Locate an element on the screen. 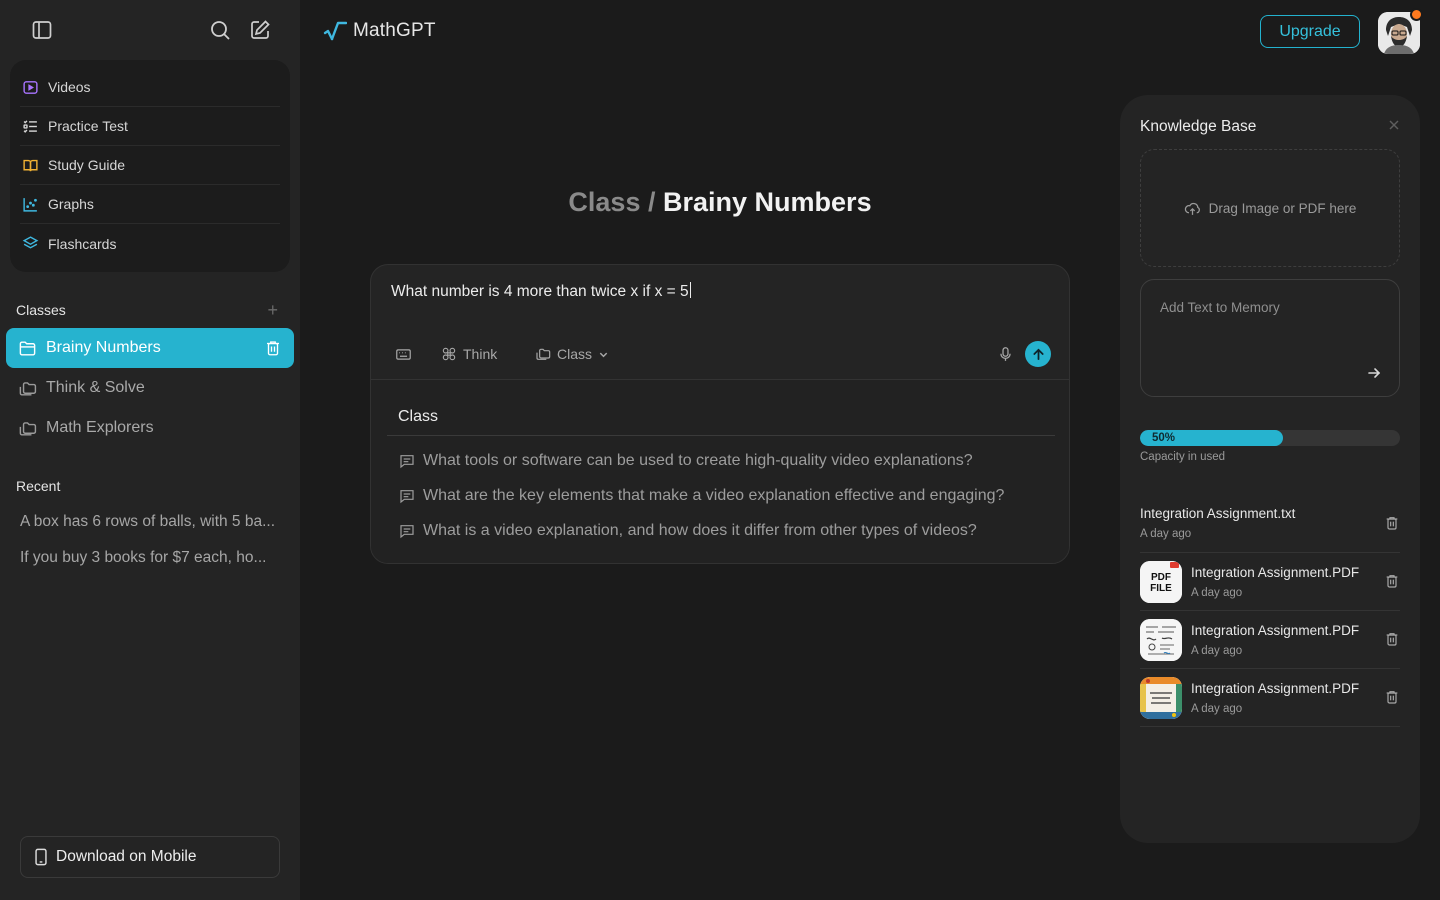 Image resolution: width=1440 pixels, height=900 pixels. class-label: Math Explorers is located at coordinates (100, 427).